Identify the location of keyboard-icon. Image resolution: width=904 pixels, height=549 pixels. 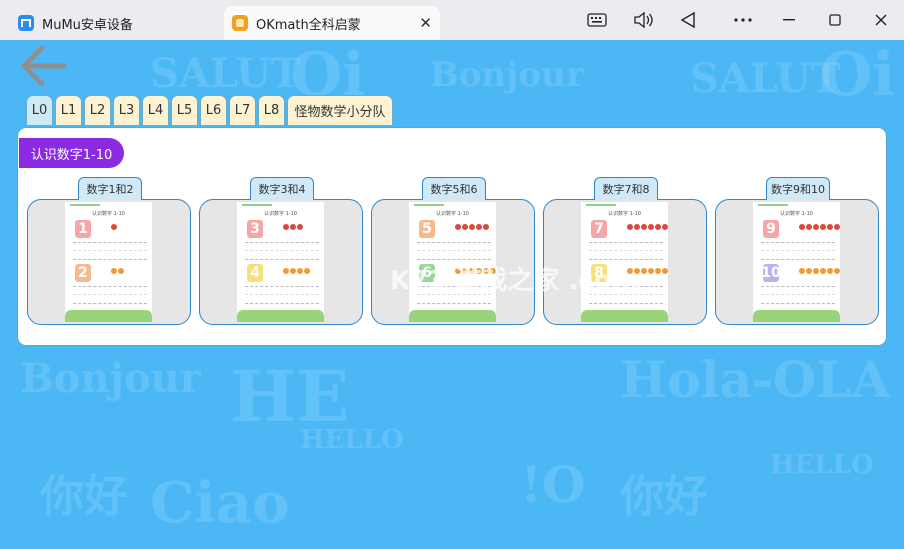
(597, 20).